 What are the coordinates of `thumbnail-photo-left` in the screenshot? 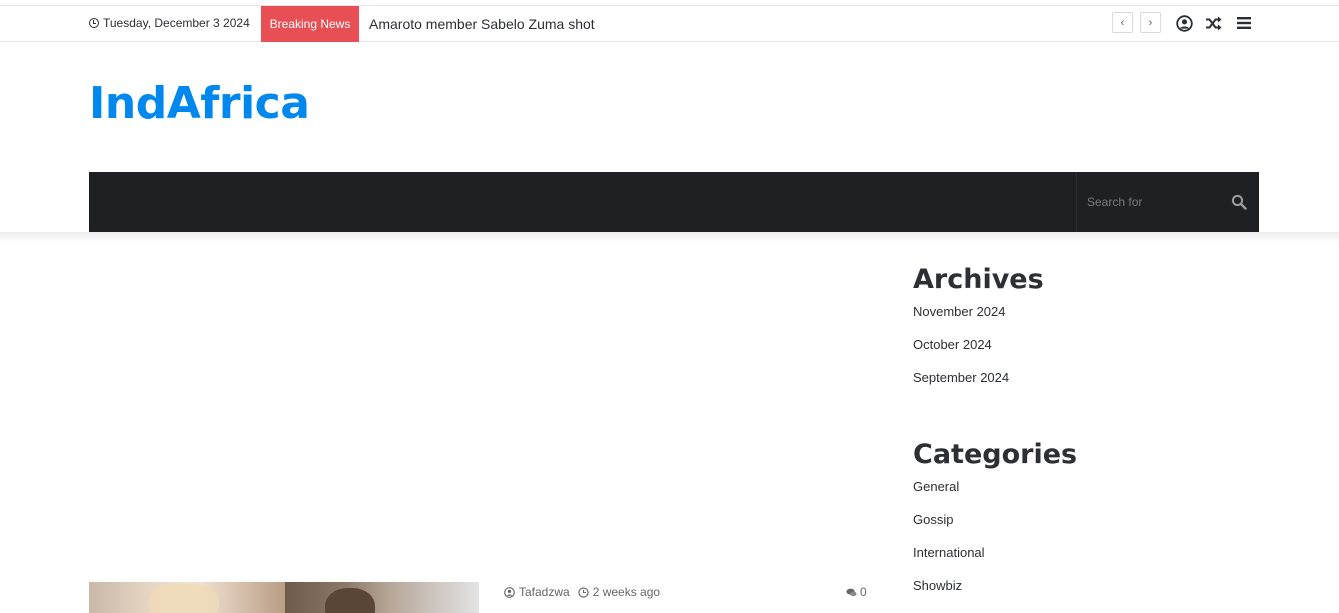 It's located at (187, 597).